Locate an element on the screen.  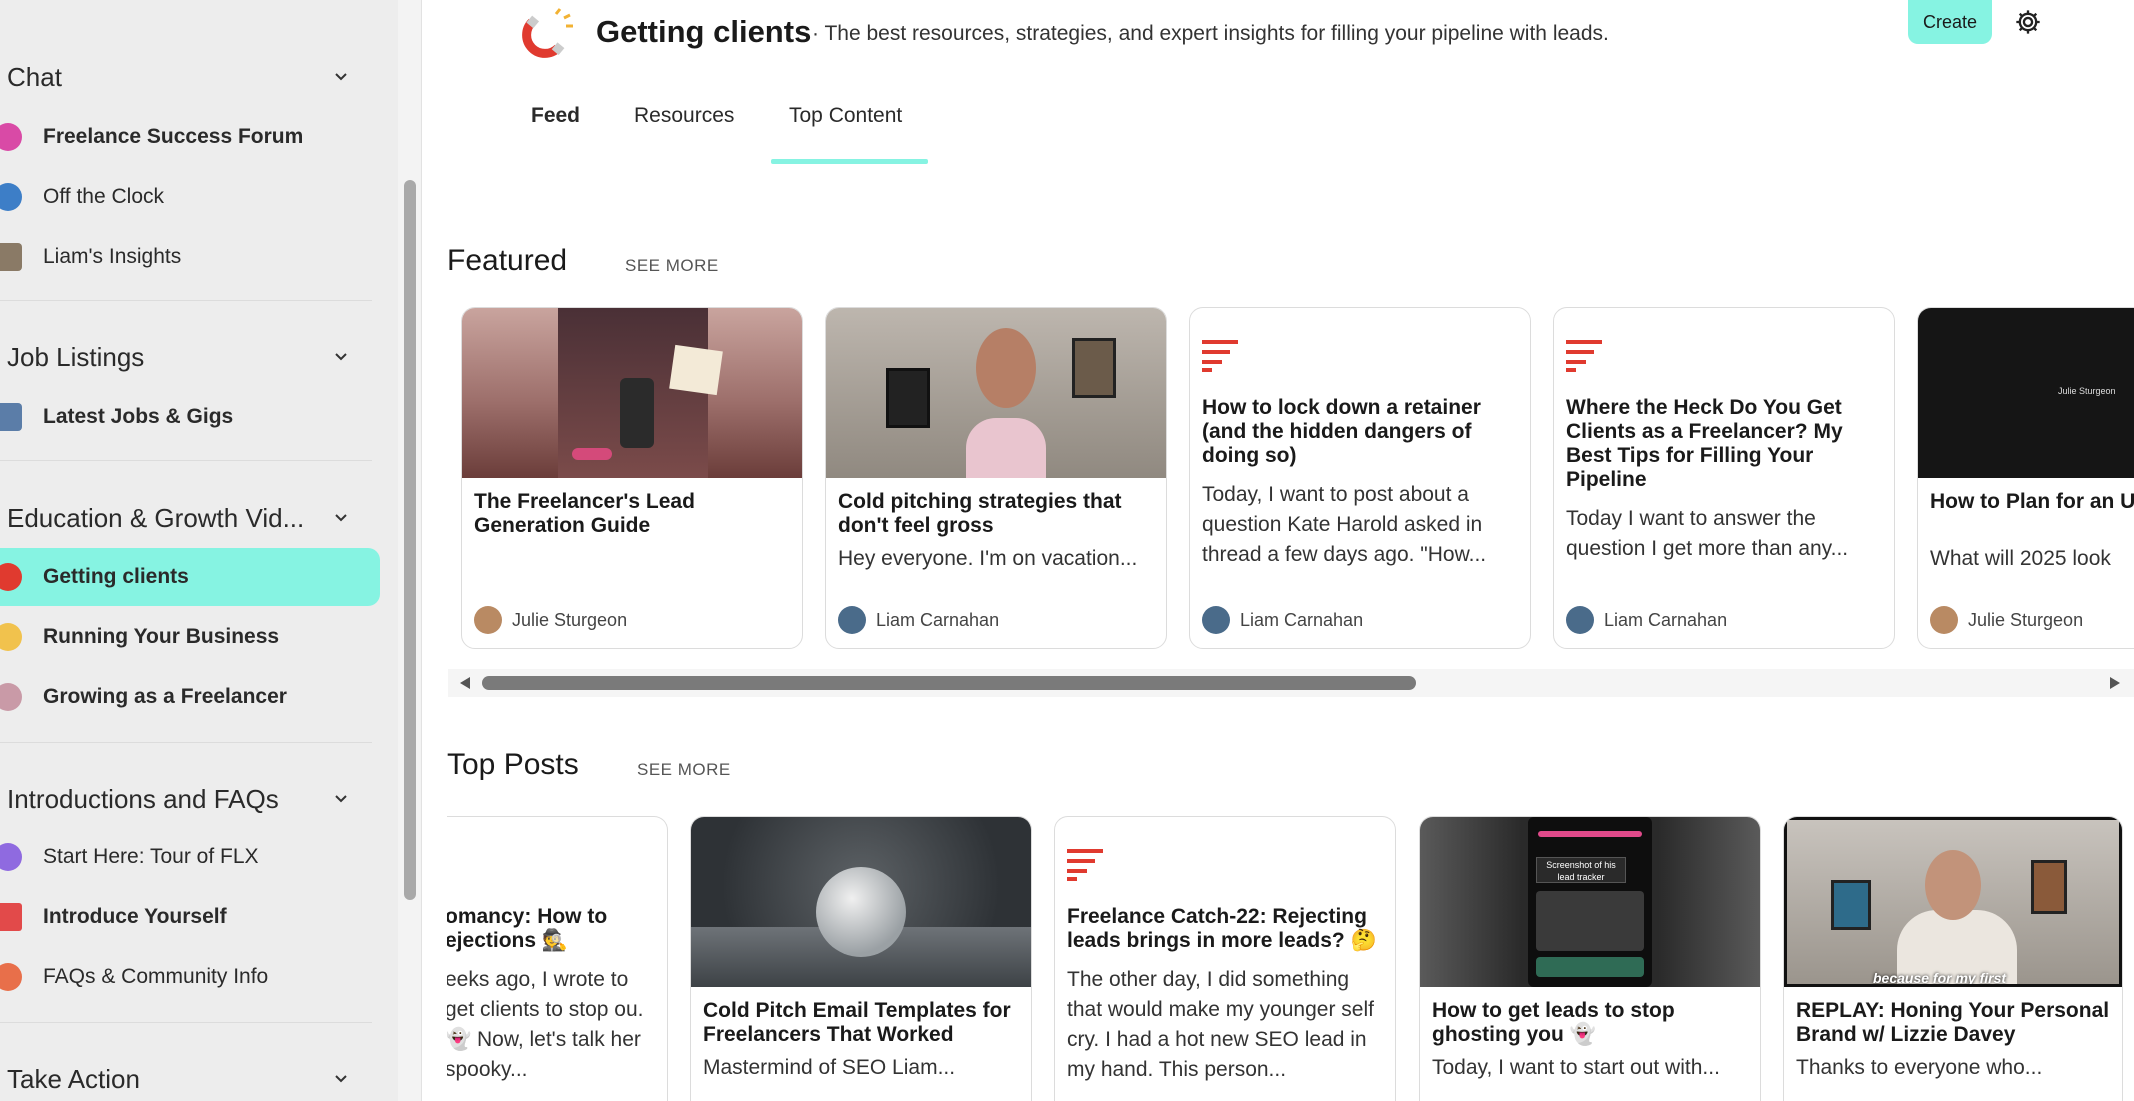
sidebar-item-label: Freelance Success Forum is located at coordinates (173, 136).